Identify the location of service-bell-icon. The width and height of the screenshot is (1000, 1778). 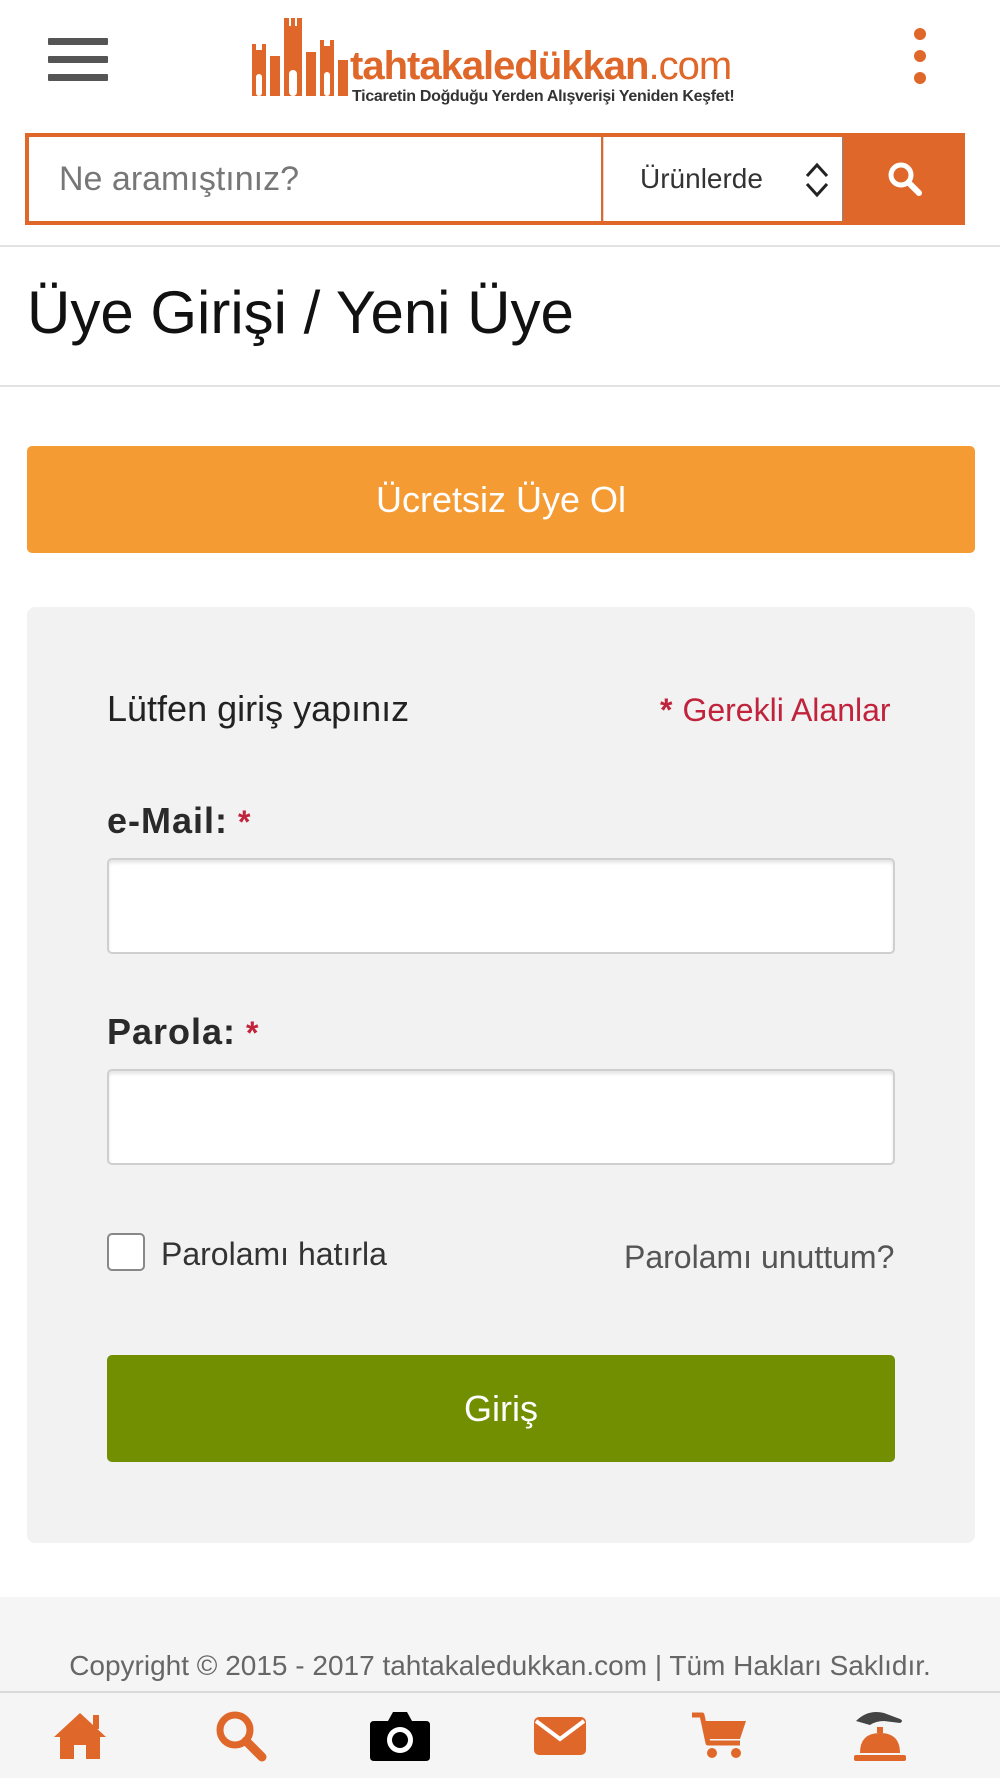
(880, 1736).